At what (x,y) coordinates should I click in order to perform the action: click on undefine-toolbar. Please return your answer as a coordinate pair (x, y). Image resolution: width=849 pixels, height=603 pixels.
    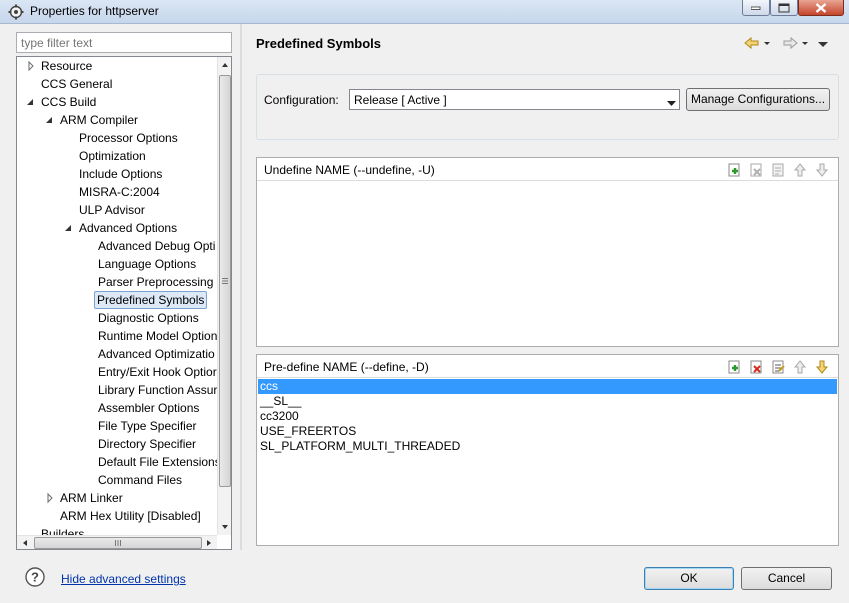
    Looking at the image, I should click on (779, 170).